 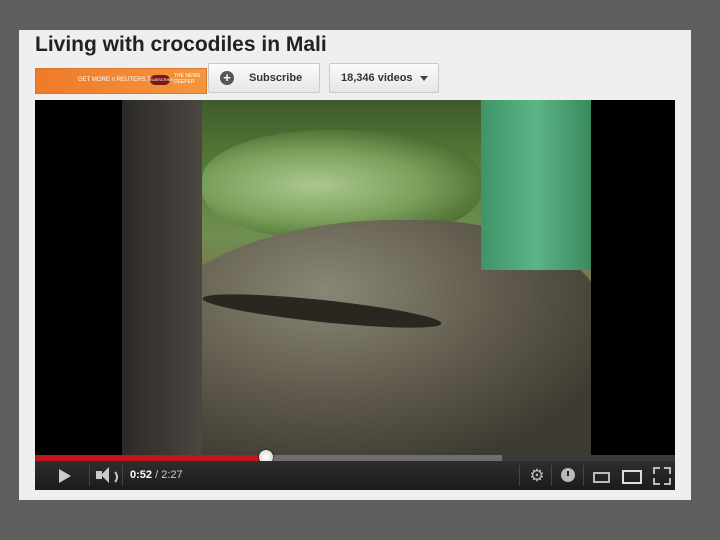 I want to click on volume-icon, so click(x=106, y=475).